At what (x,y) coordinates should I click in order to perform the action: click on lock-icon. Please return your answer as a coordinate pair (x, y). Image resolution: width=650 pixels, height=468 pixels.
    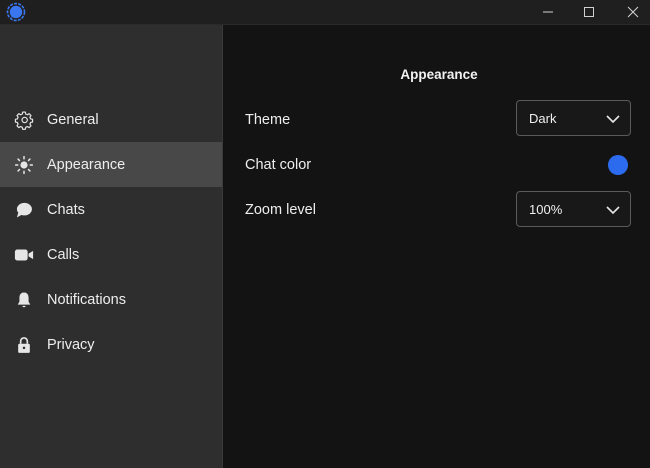
    Looking at the image, I should click on (24, 345).